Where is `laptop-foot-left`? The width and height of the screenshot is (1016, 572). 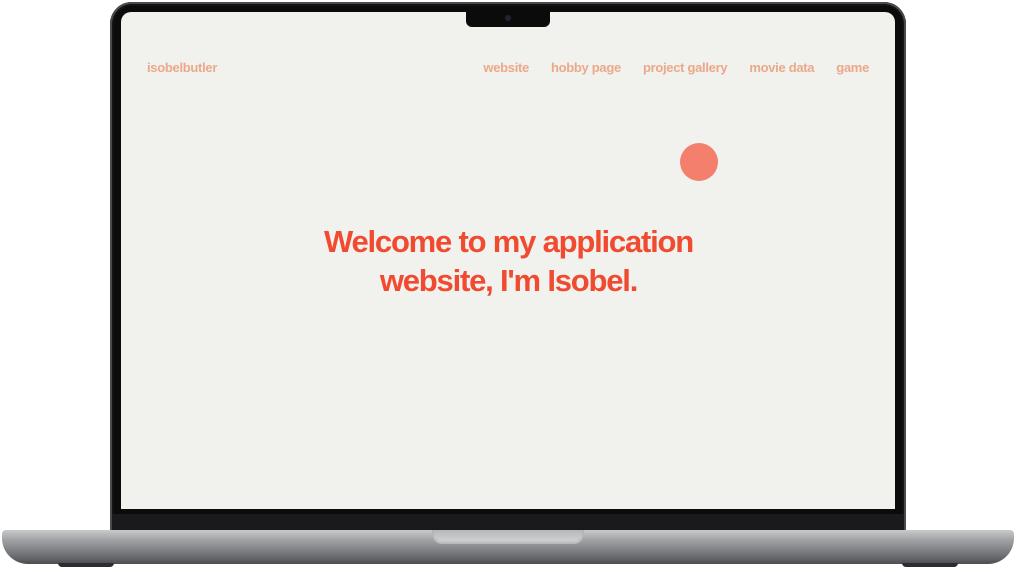
laptop-foot-left is located at coordinates (86, 565).